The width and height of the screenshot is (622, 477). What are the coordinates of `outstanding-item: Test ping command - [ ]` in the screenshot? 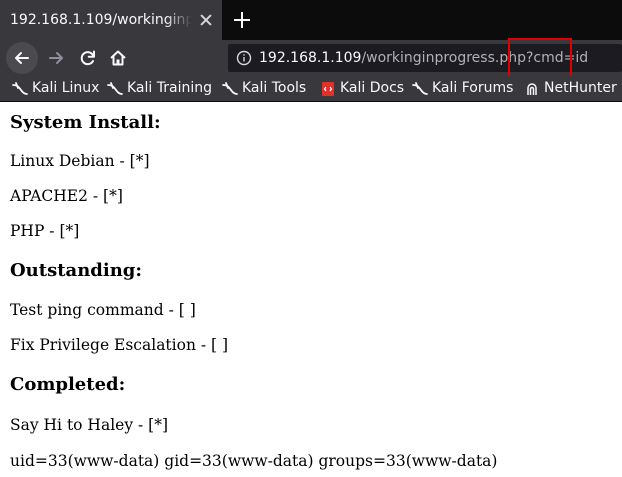 It's located at (103, 310).